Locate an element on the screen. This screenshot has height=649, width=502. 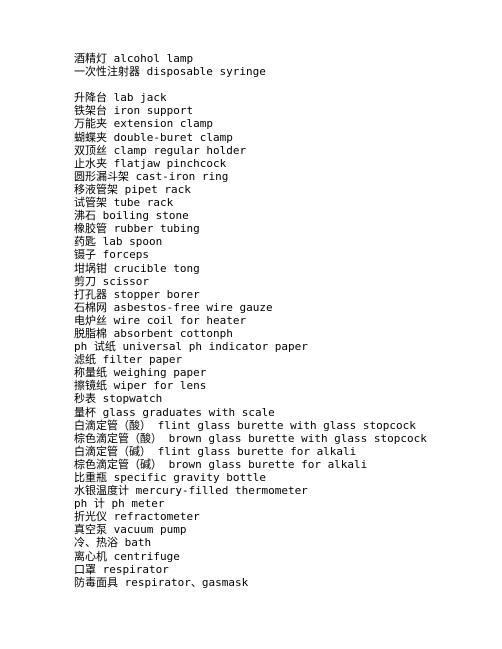
glossary-line: 防毒面具 respirator、gasmask is located at coordinates (161, 582).